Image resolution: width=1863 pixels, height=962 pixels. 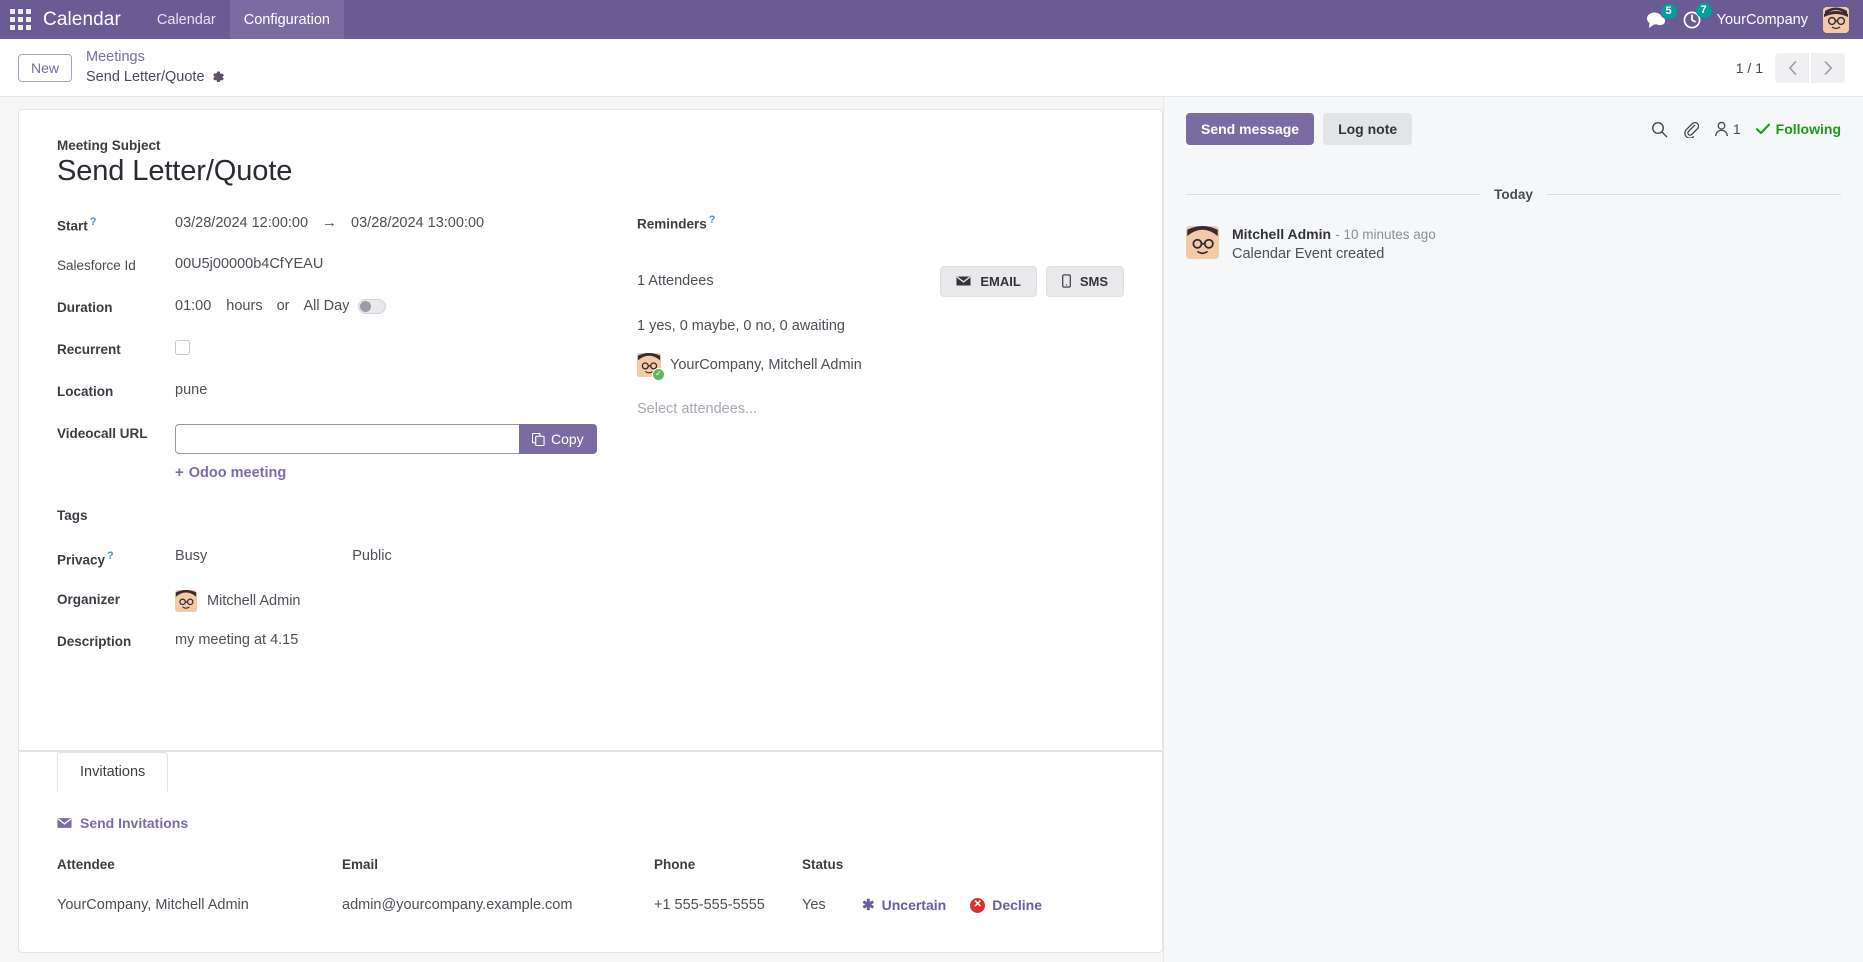 I want to click on activities-button: 7, so click(x=1697, y=16).